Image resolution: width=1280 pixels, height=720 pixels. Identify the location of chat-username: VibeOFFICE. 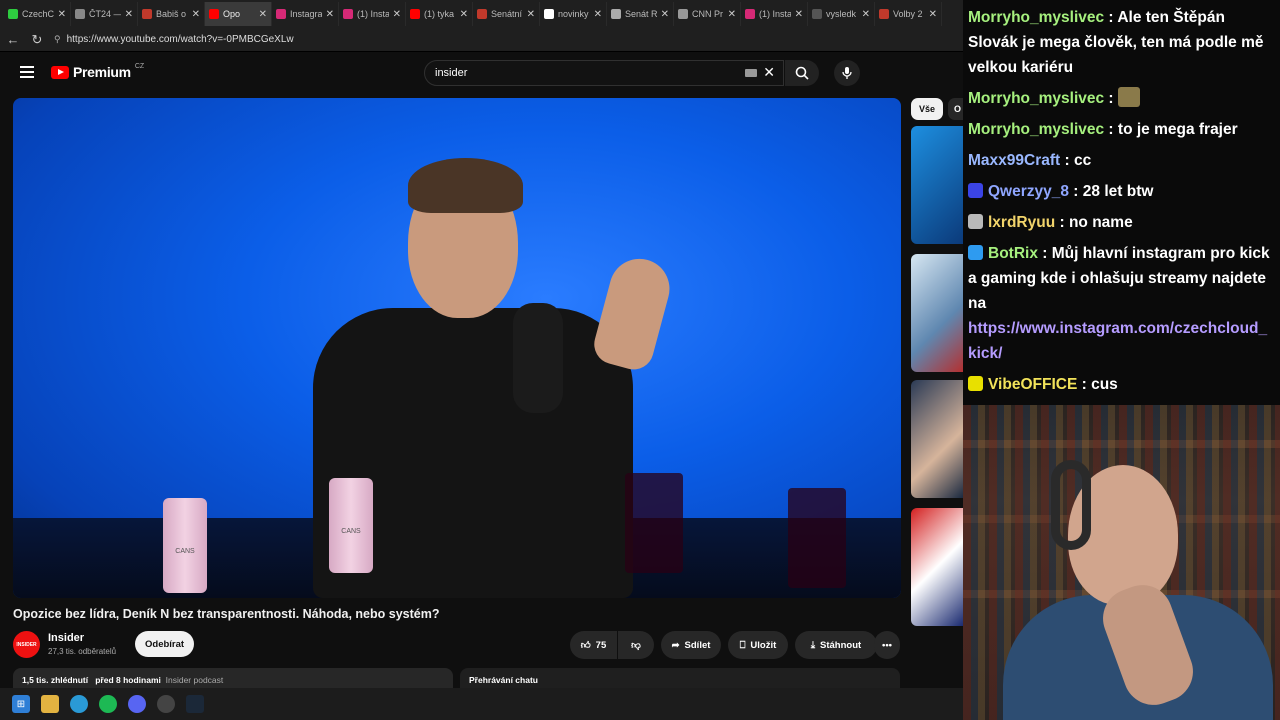
(1032, 384).